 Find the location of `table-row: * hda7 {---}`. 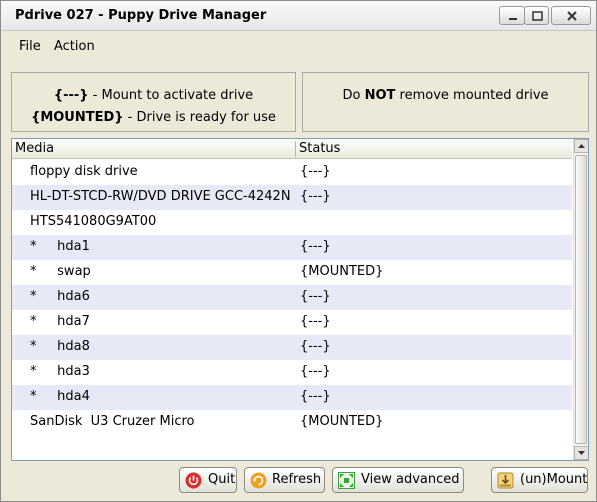

table-row: * hda7 {---} is located at coordinates (292, 322).